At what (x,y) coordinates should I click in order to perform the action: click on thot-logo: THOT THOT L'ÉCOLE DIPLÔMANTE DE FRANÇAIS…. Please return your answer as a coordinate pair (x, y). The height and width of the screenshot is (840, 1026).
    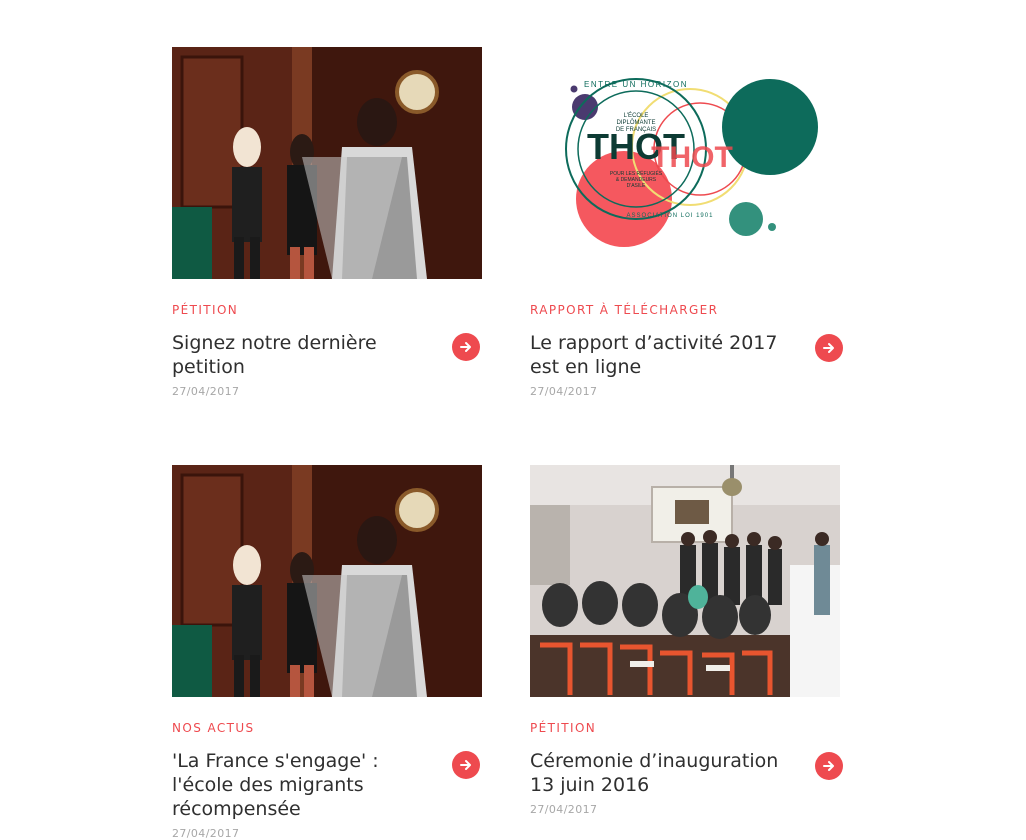
    Looking at the image, I should click on (685, 163).